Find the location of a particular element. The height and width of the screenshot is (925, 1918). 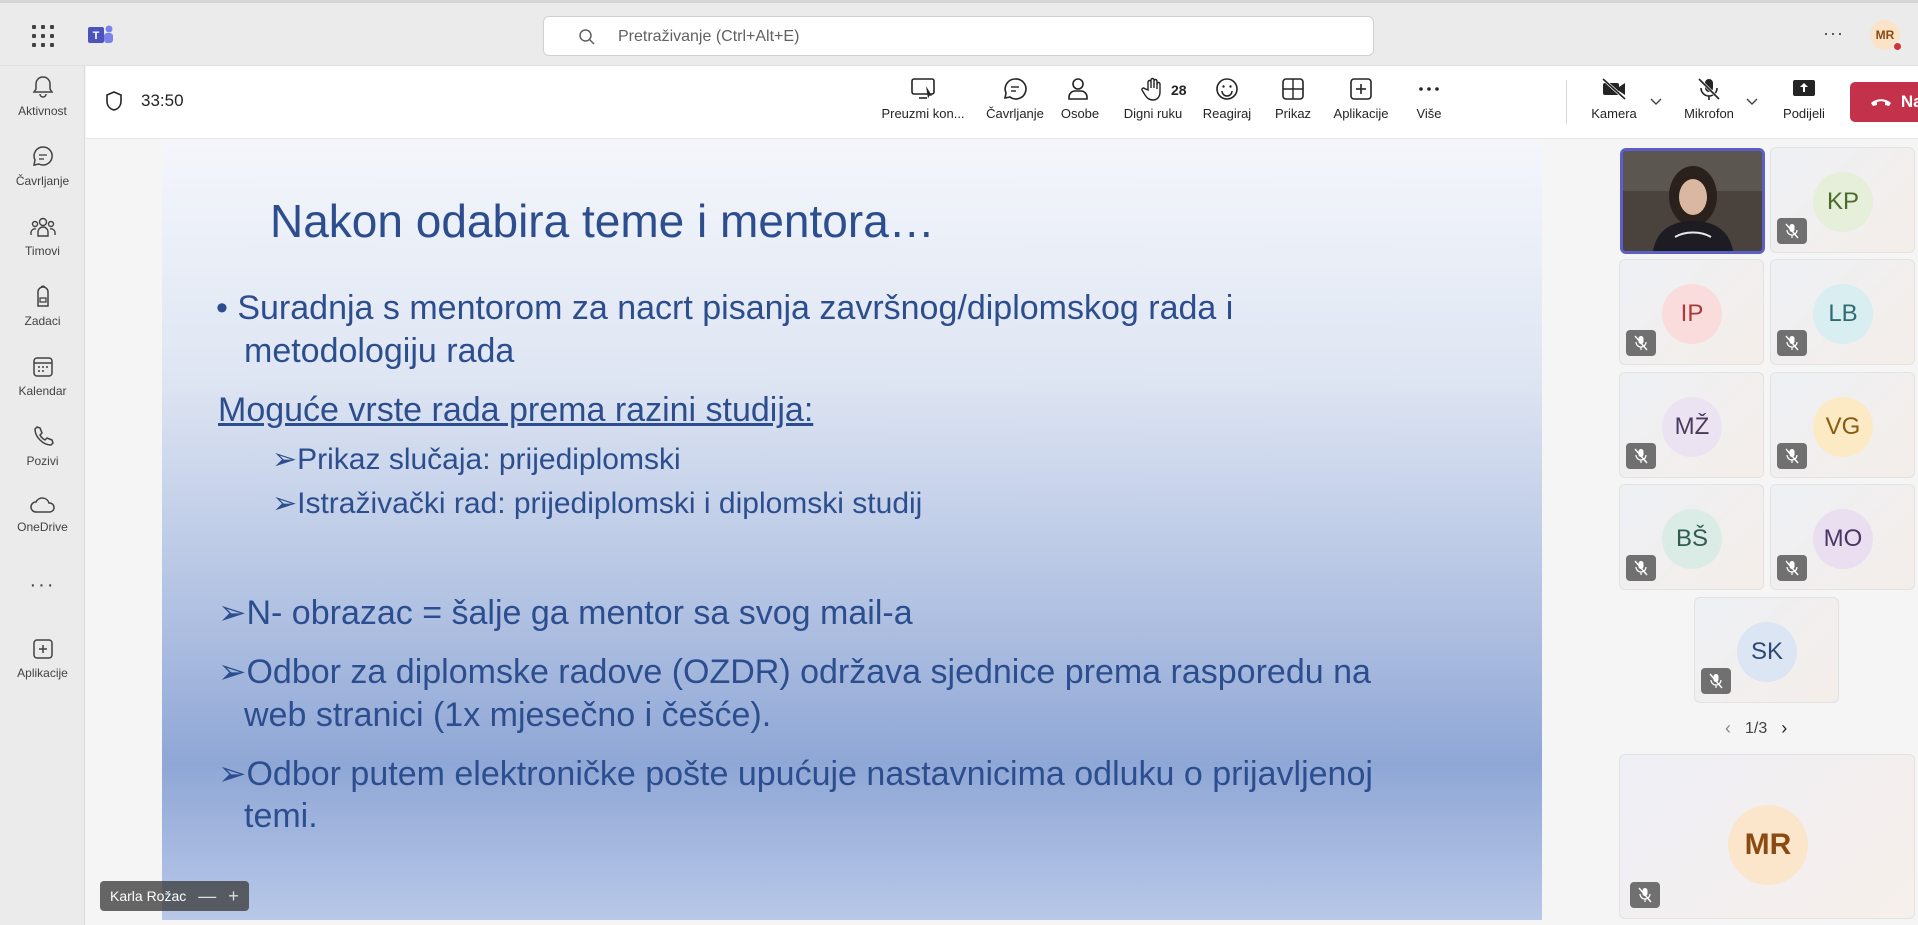

participant-avatar: SK is located at coordinates (1767, 652).